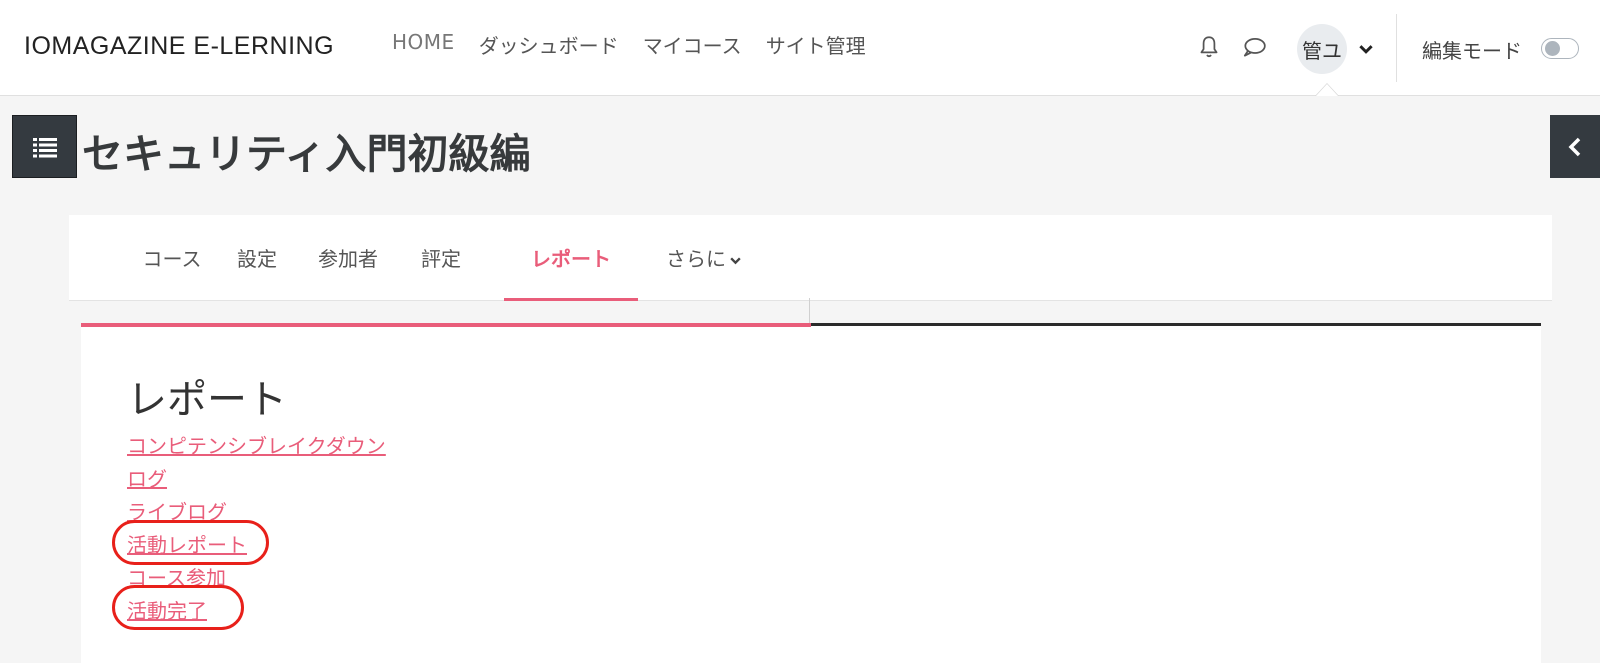 Image resolution: width=1600 pixels, height=663 pixels. Describe the element at coordinates (441, 272) in the screenshot. I see `tab-grades: 評定` at that location.